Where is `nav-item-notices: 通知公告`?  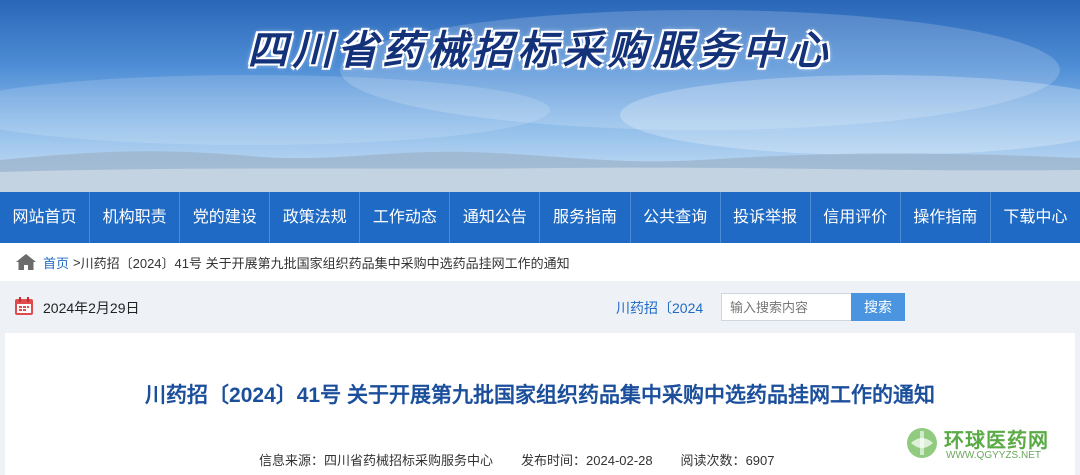
nav-item-notices: 通知公告 is located at coordinates (495, 217).